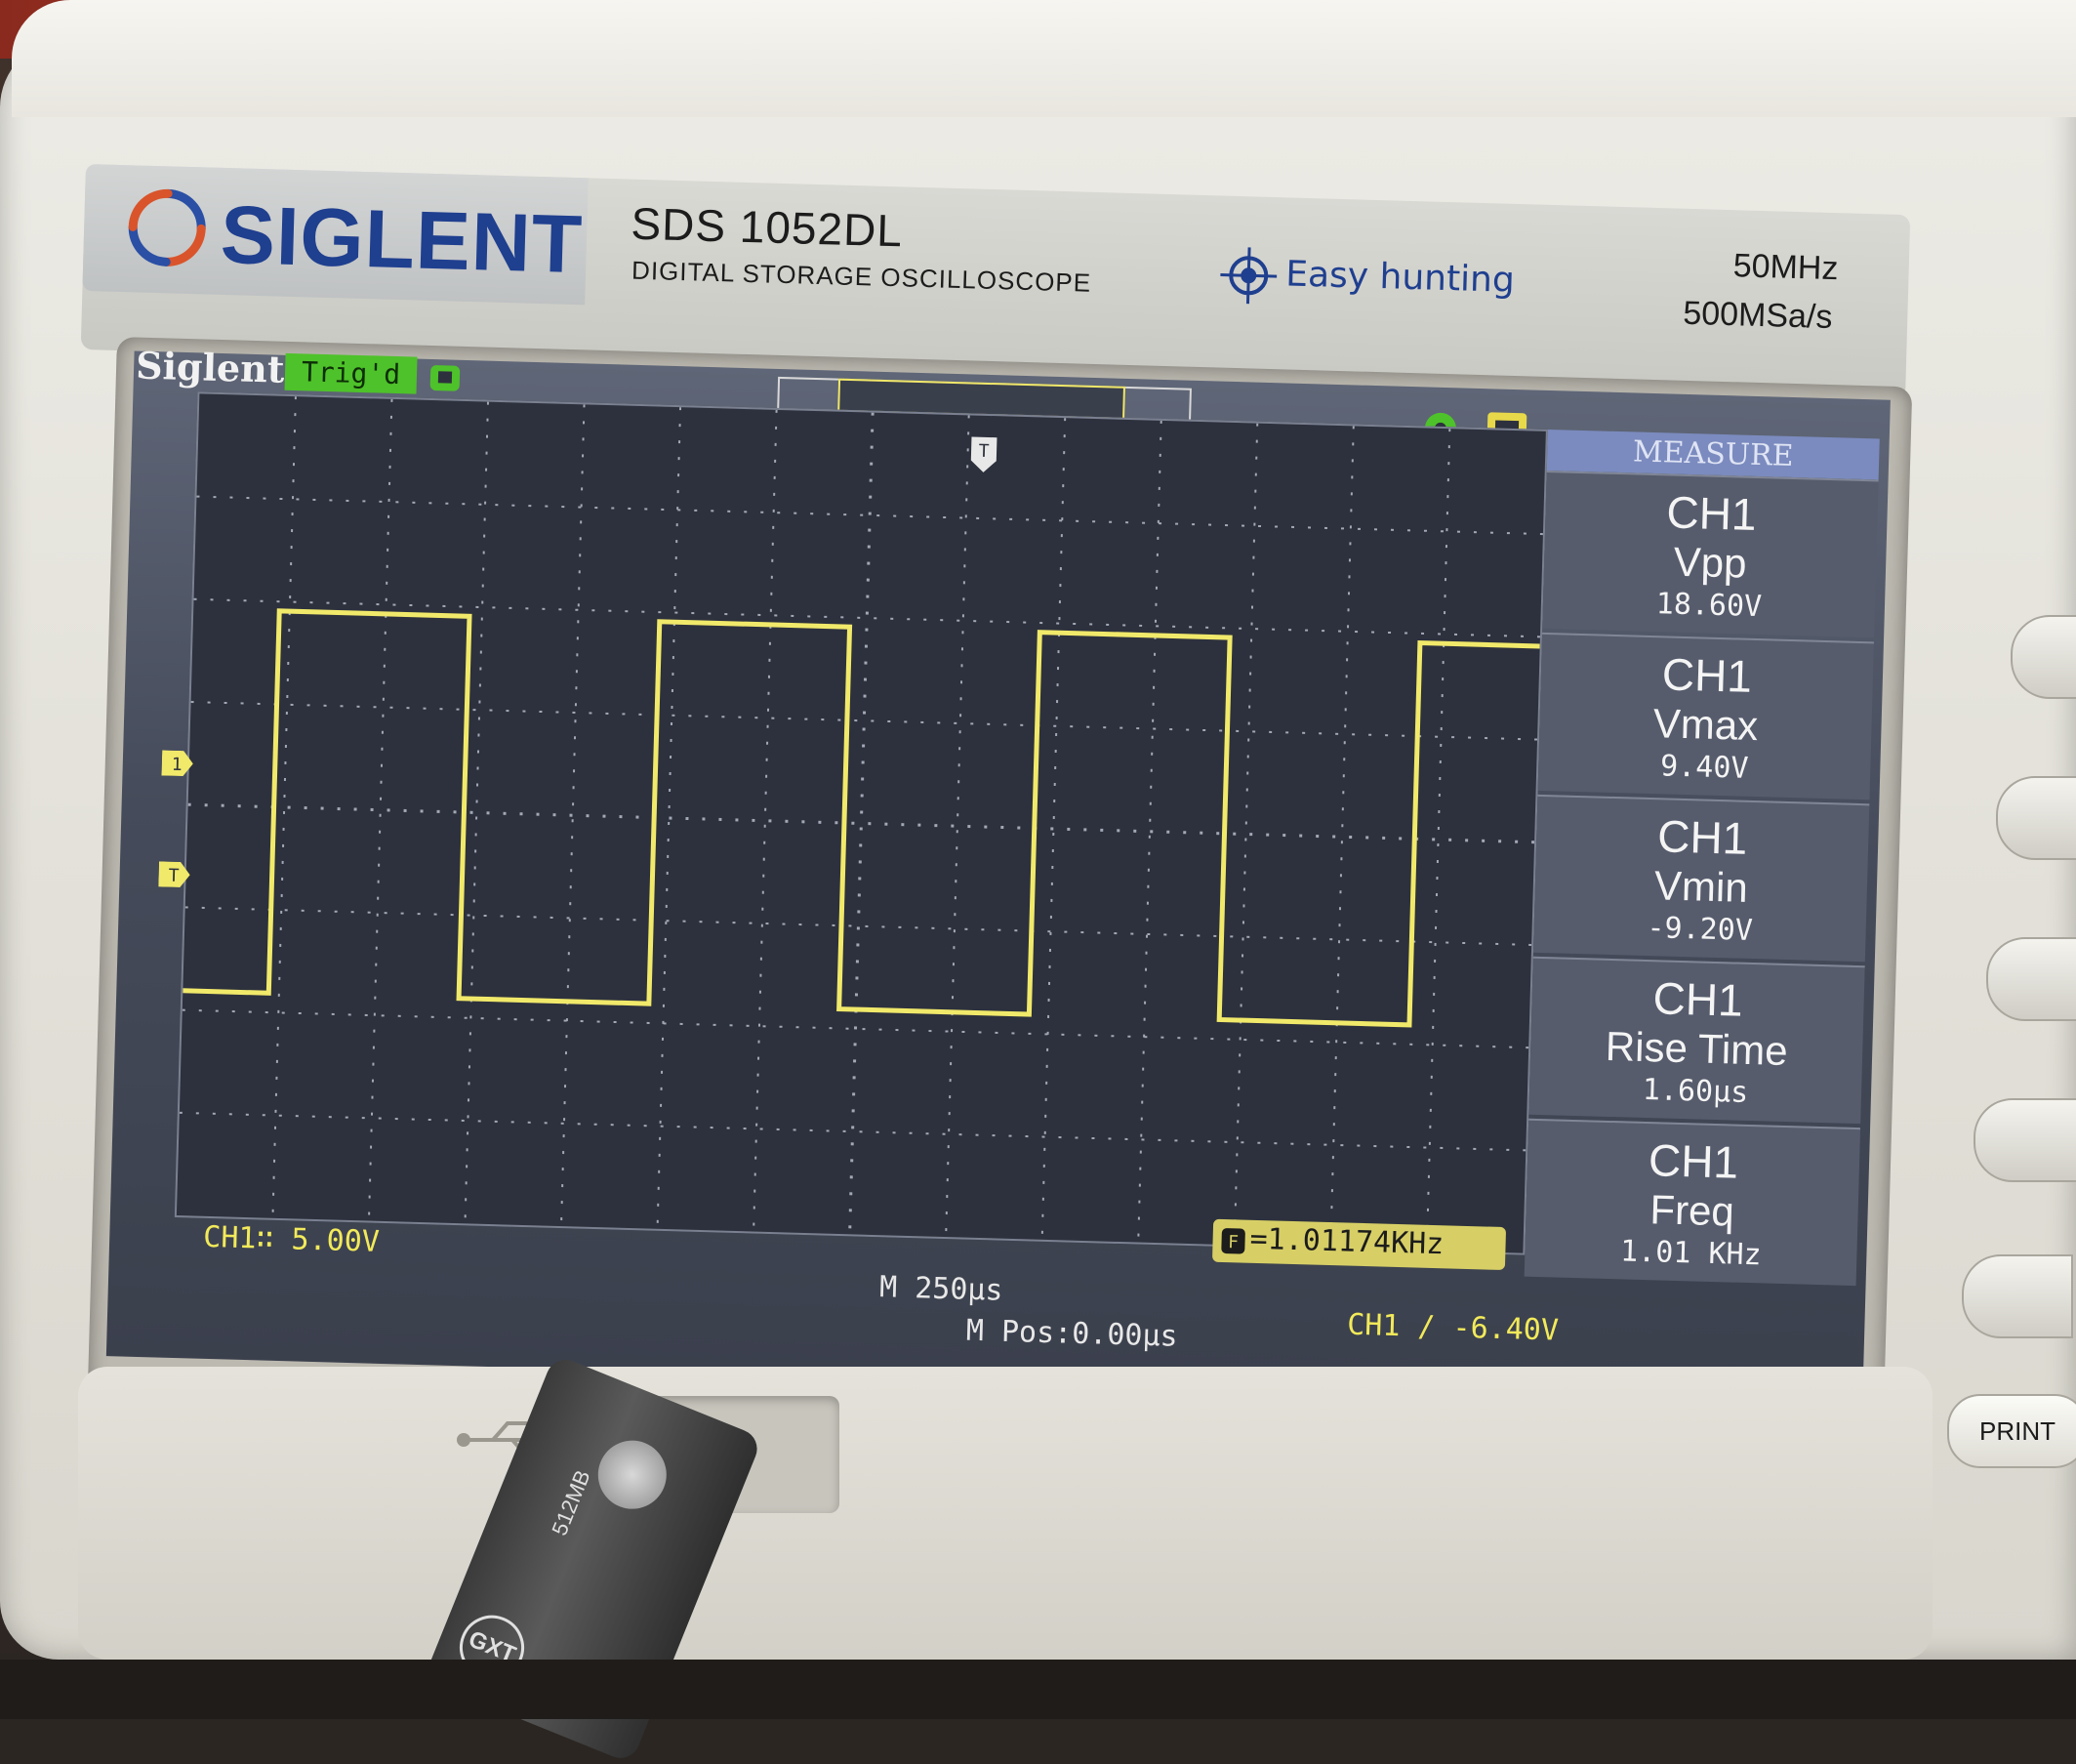  I want to click on trigger-level-marker: T, so click(174, 874).